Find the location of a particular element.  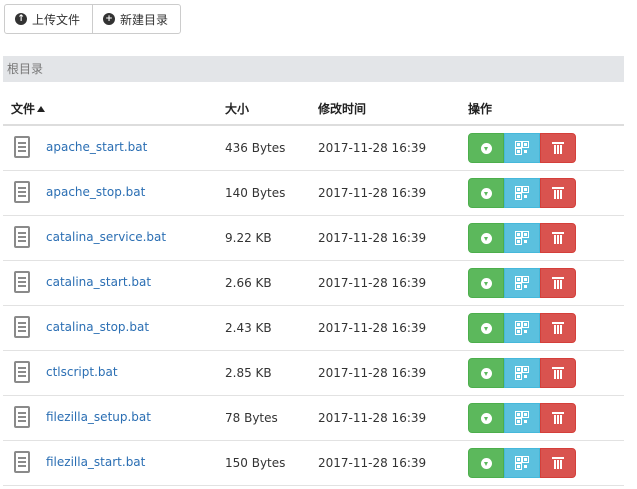

header-name: 文件 is located at coordinates (28, 108).